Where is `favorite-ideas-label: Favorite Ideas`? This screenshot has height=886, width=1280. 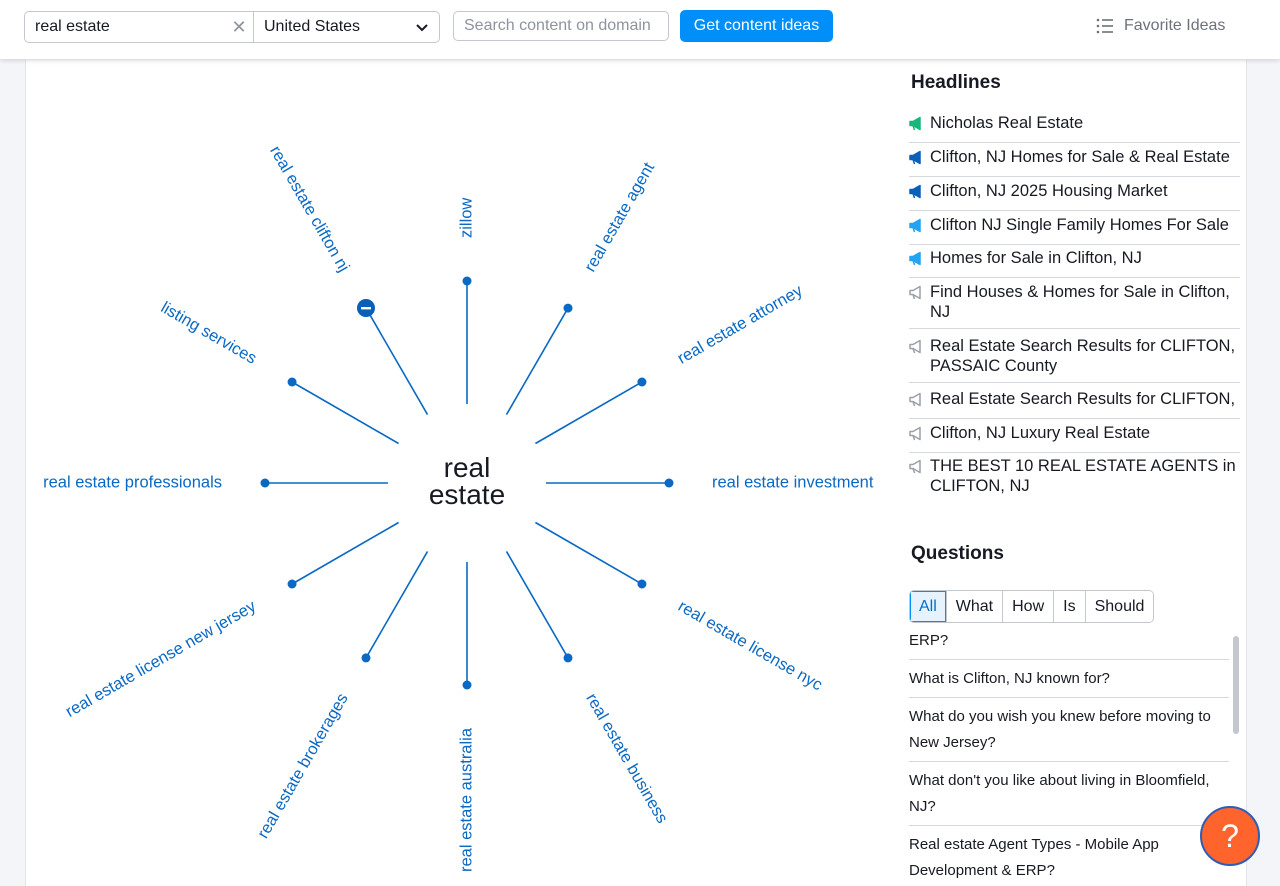
favorite-ideas-label: Favorite Ideas is located at coordinates (1175, 25).